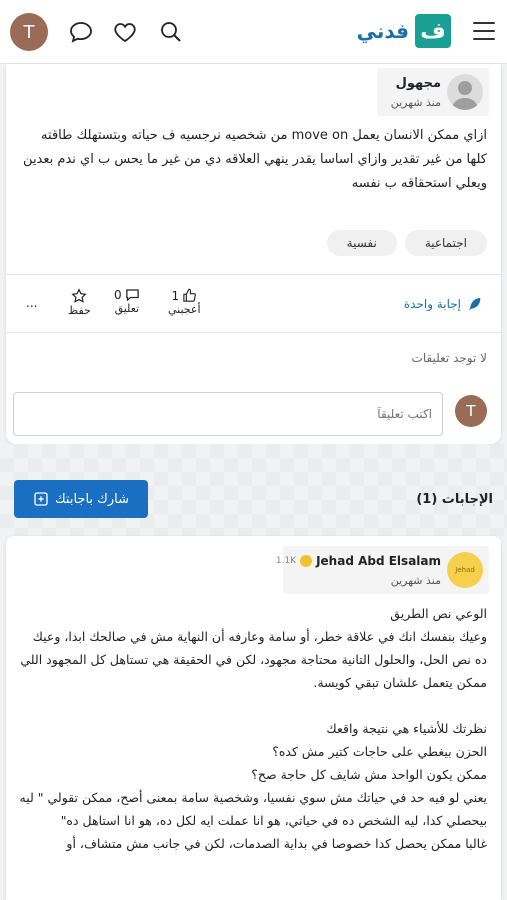  What do you see at coordinates (471, 411) in the screenshot?
I see `comment-user-avatar: T` at bounding box center [471, 411].